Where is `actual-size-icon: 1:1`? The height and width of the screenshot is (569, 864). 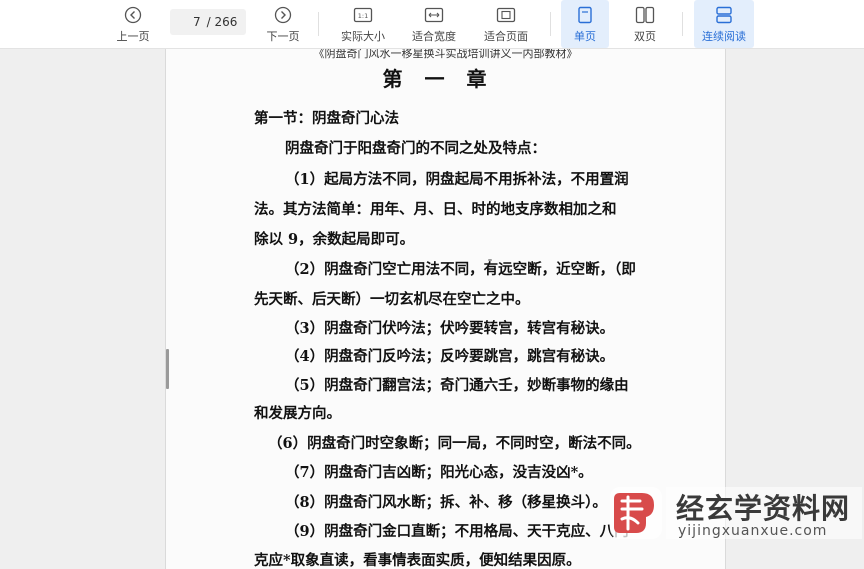 actual-size-icon: 1:1 is located at coordinates (363, 15).